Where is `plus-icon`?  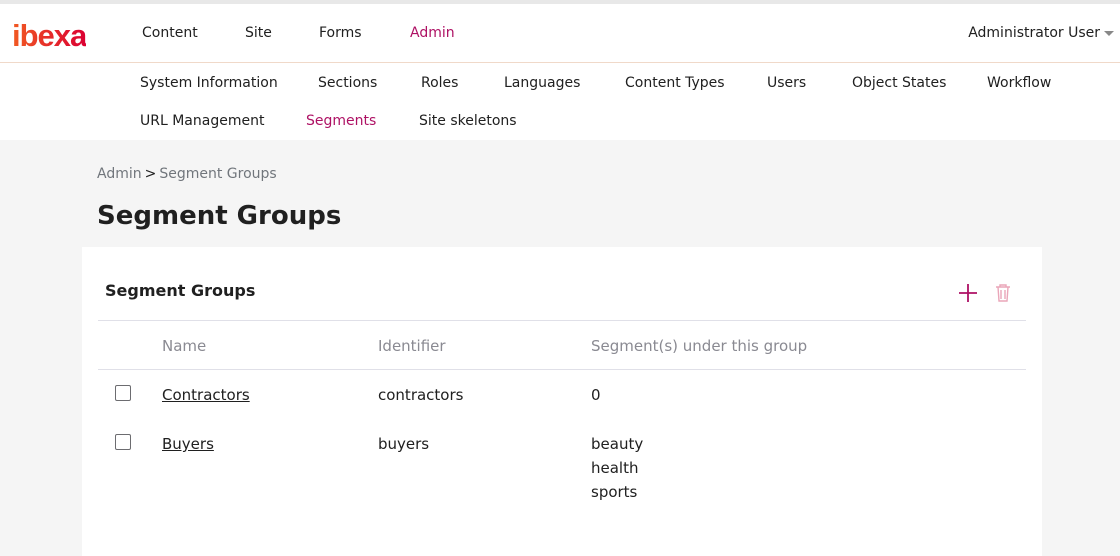
plus-icon is located at coordinates (968, 293).